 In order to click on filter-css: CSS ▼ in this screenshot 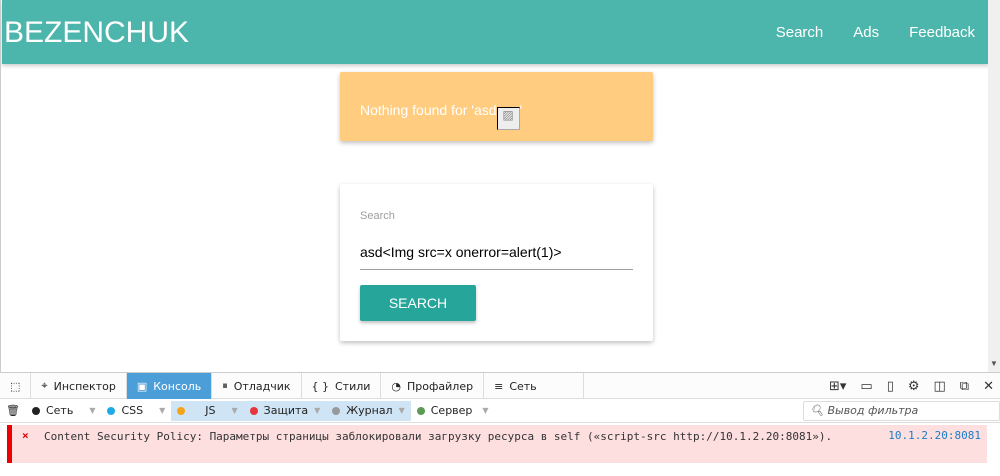, I will do `click(136, 411)`.